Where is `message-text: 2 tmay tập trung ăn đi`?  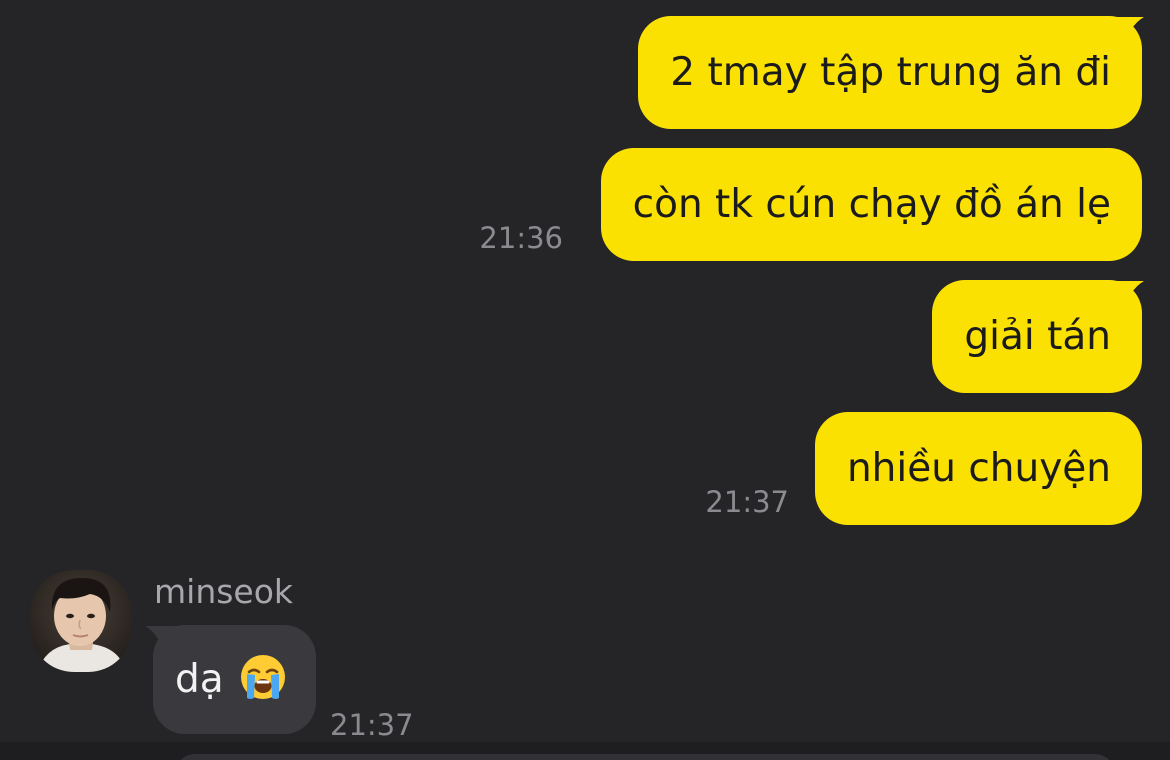 message-text: 2 tmay tập trung ăn đi is located at coordinates (890, 72).